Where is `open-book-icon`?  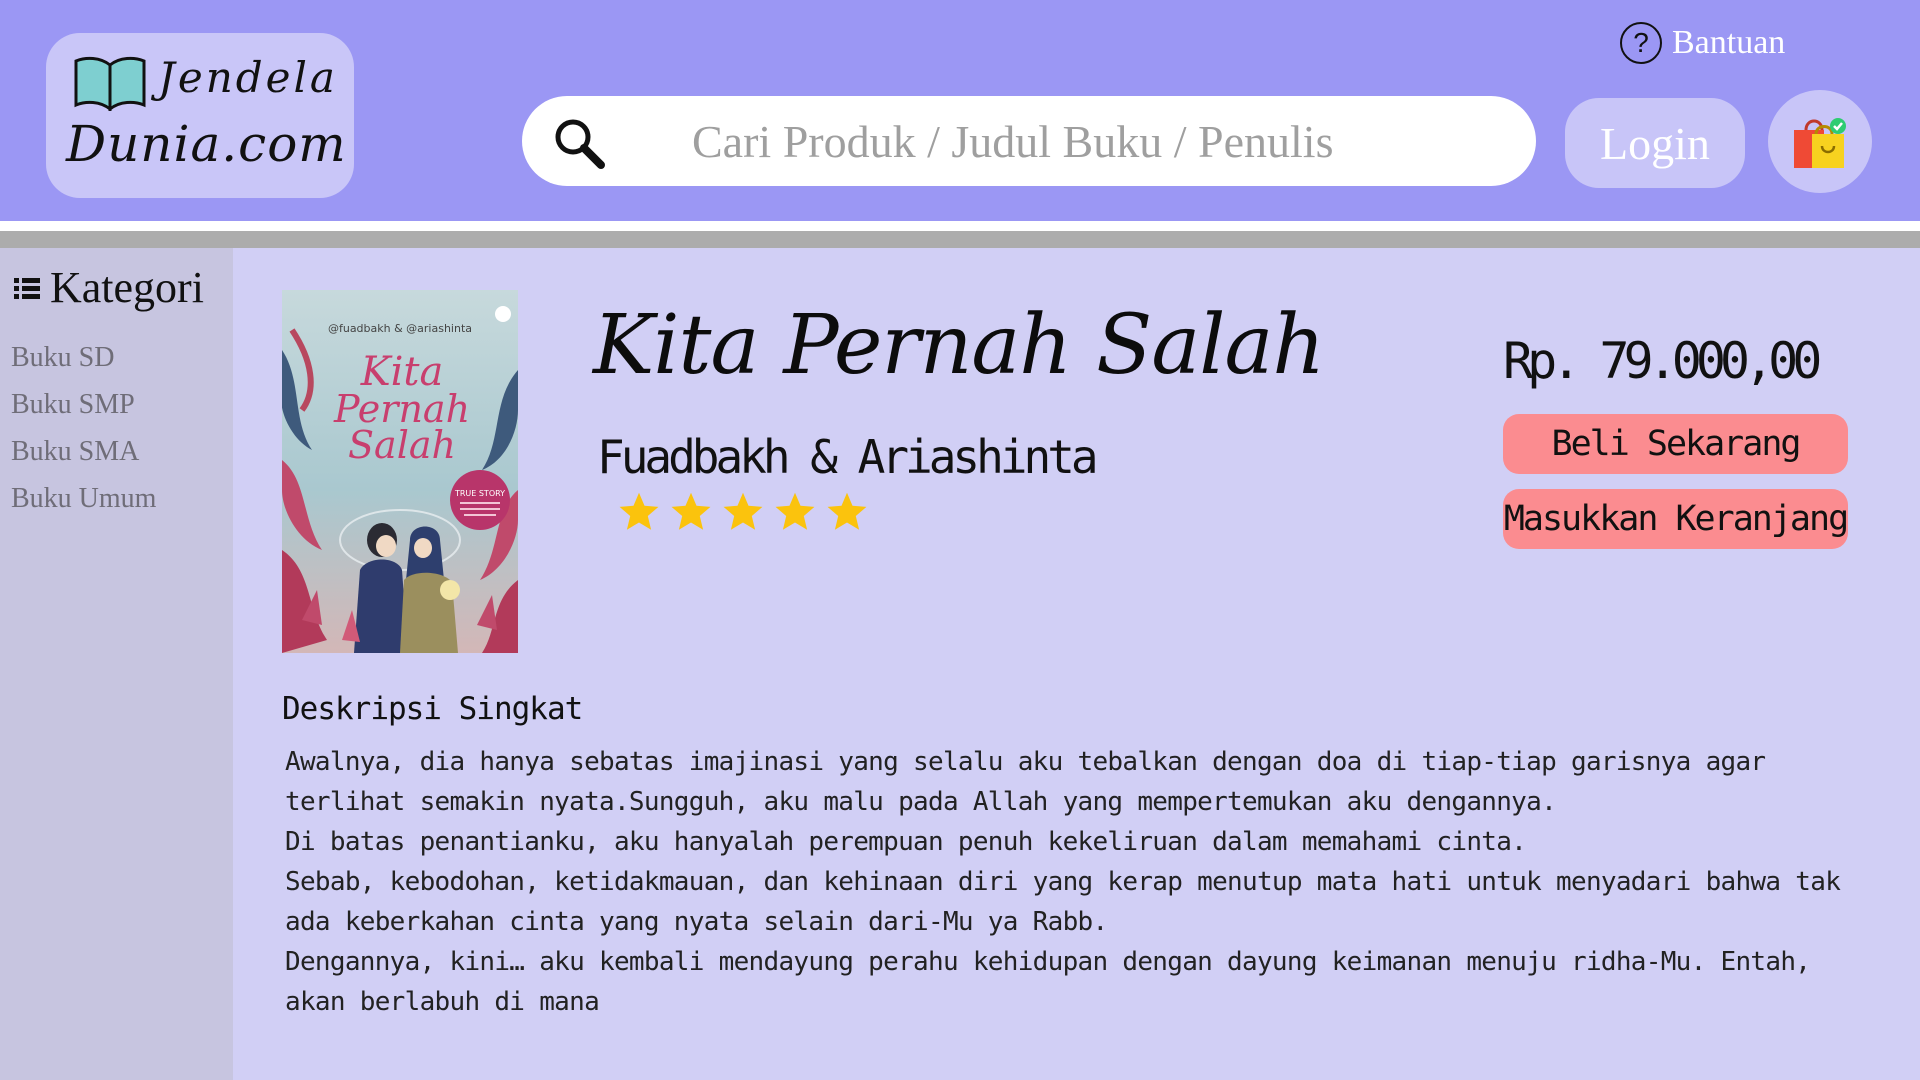
open-book-icon is located at coordinates (110, 83).